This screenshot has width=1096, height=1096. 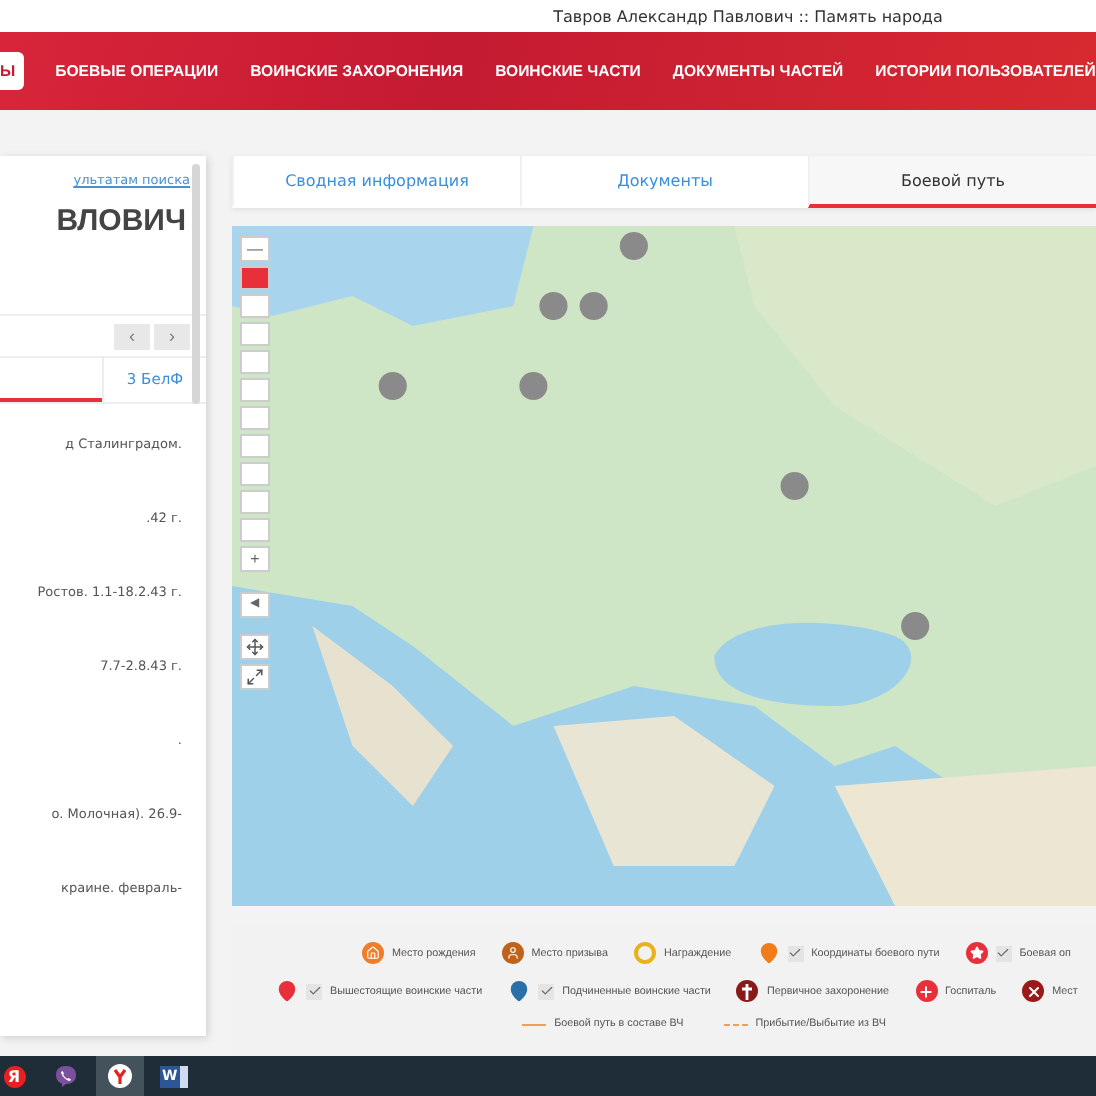 I want to click on tab: Сводная информация, so click(x=376, y=182).